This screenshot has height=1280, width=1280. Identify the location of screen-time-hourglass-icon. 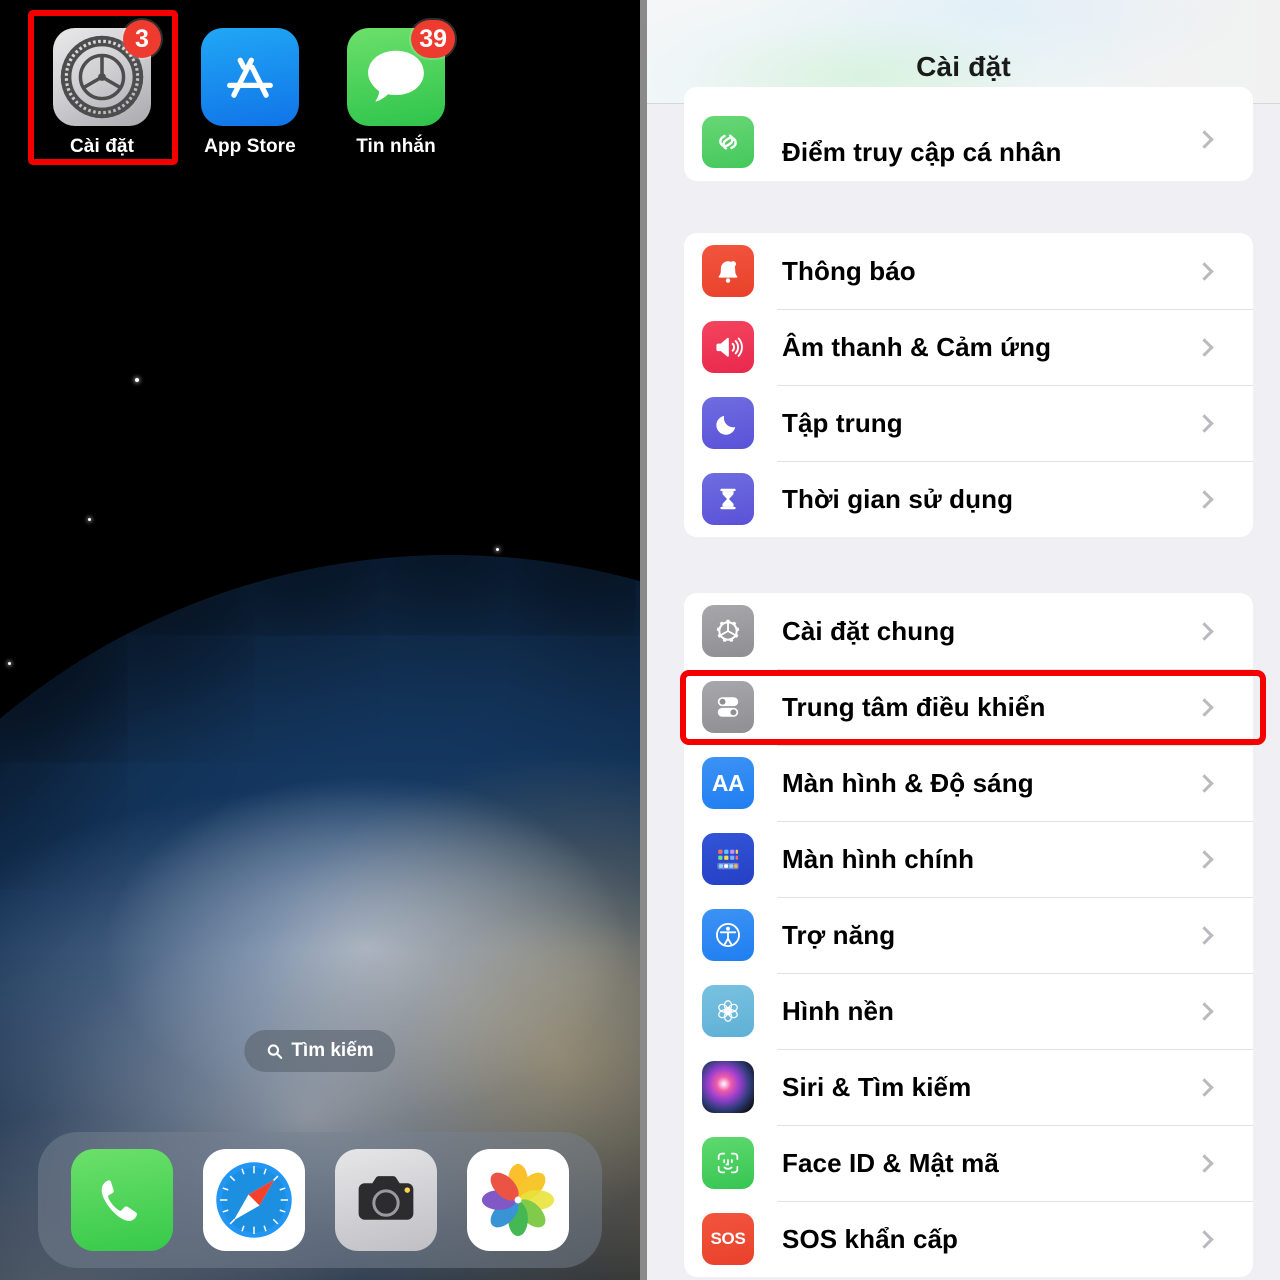
(728, 499).